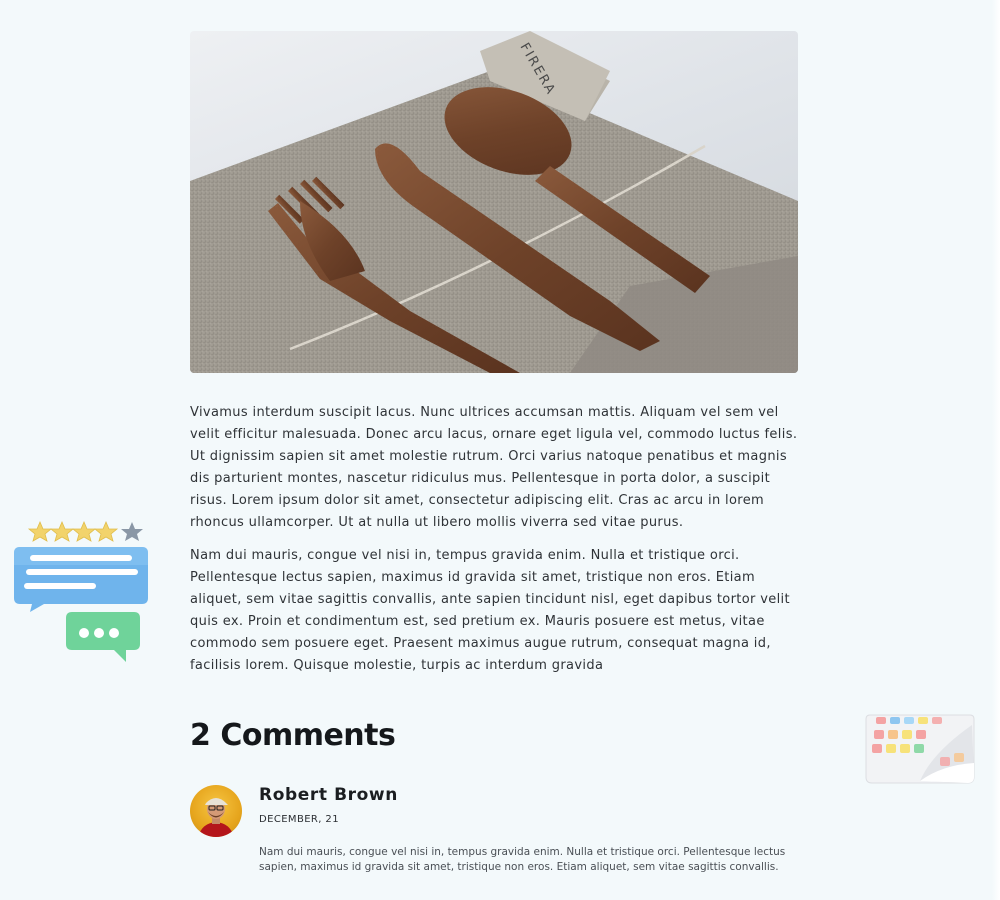 Image resolution: width=1000 pixels, height=900 pixels. What do you see at coordinates (328, 795) in the screenshot?
I see `comment-author: Robert Brown` at bounding box center [328, 795].